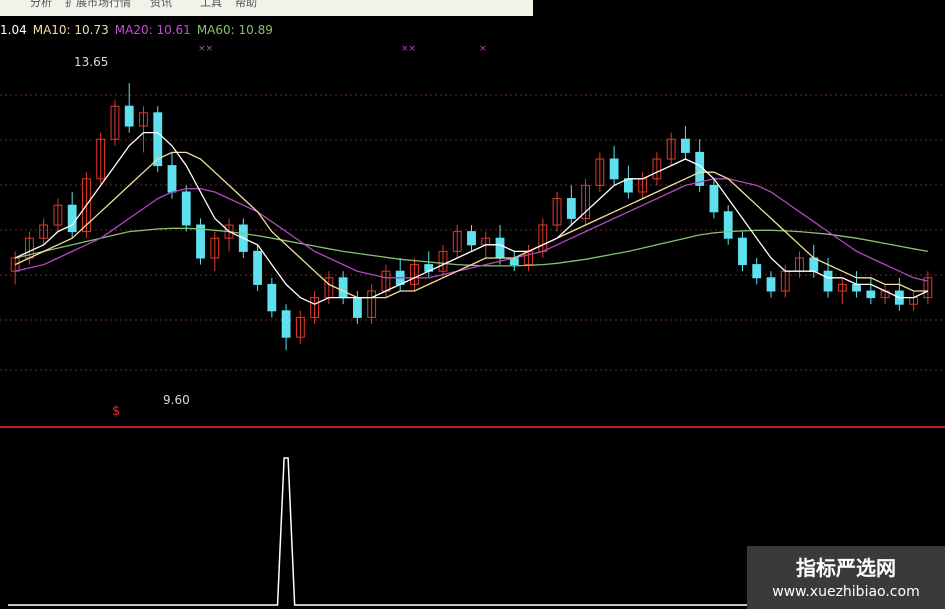 Image resolution: width=945 pixels, height=609 pixels. I want to click on watermark-title: 指标严选网, so click(846, 568).